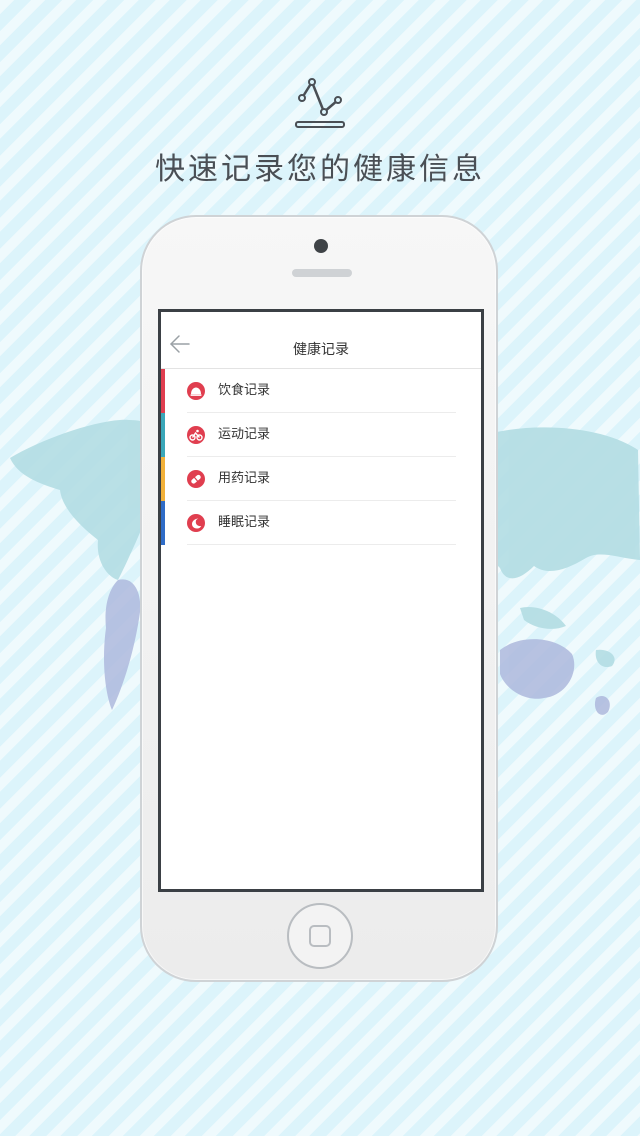 The width and height of the screenshot is (640, 1136). I want to click on menu-item-label: 用药记录, so click(244, 478).